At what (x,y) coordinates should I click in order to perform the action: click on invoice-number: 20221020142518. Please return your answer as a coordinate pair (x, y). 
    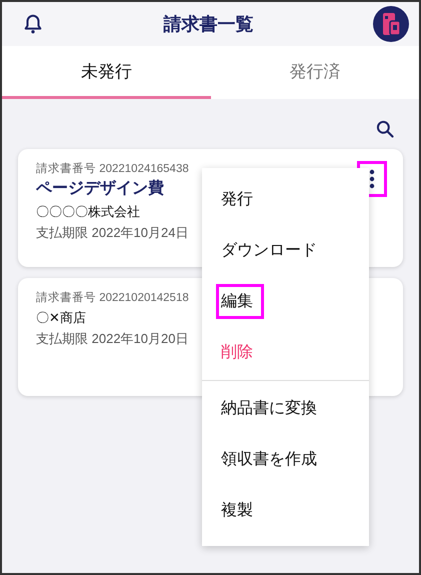
    Looking at the image, I should click on (144, 298).